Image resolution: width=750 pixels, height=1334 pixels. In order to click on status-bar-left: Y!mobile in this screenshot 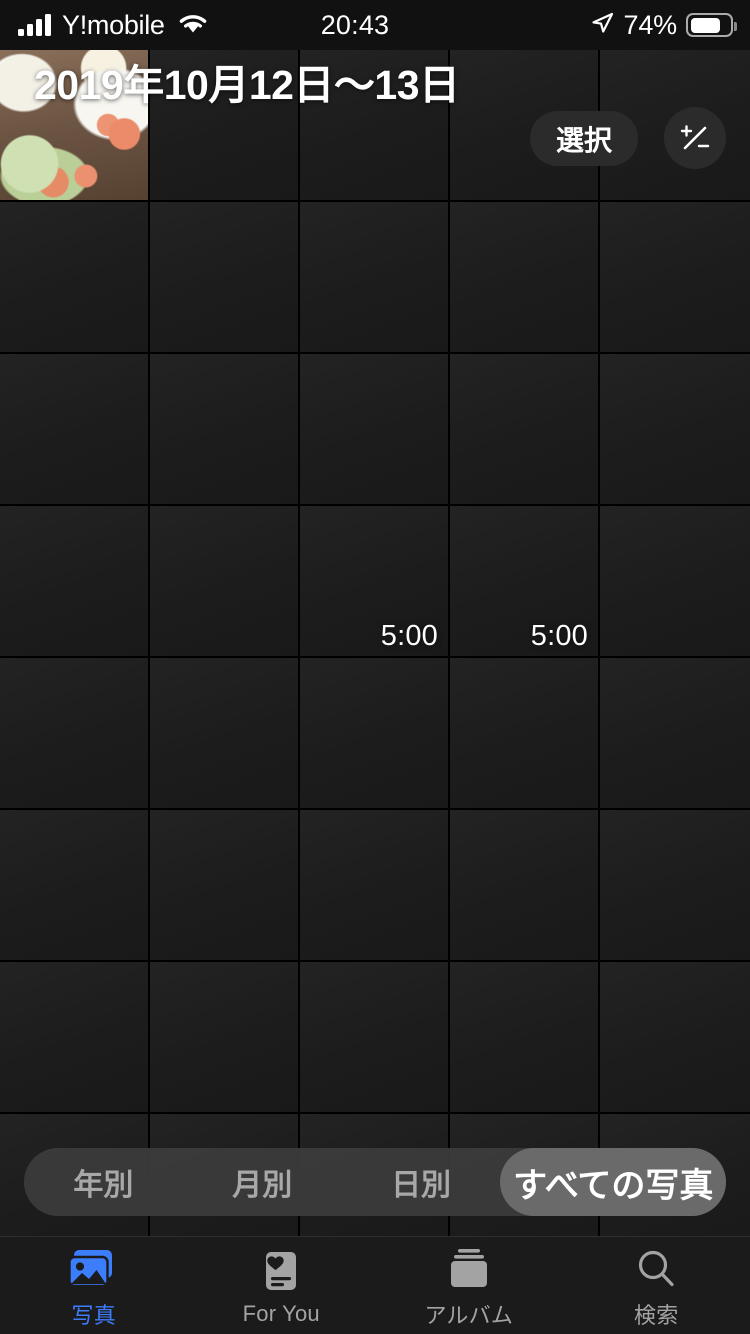, I will do `click(150, 25)`.